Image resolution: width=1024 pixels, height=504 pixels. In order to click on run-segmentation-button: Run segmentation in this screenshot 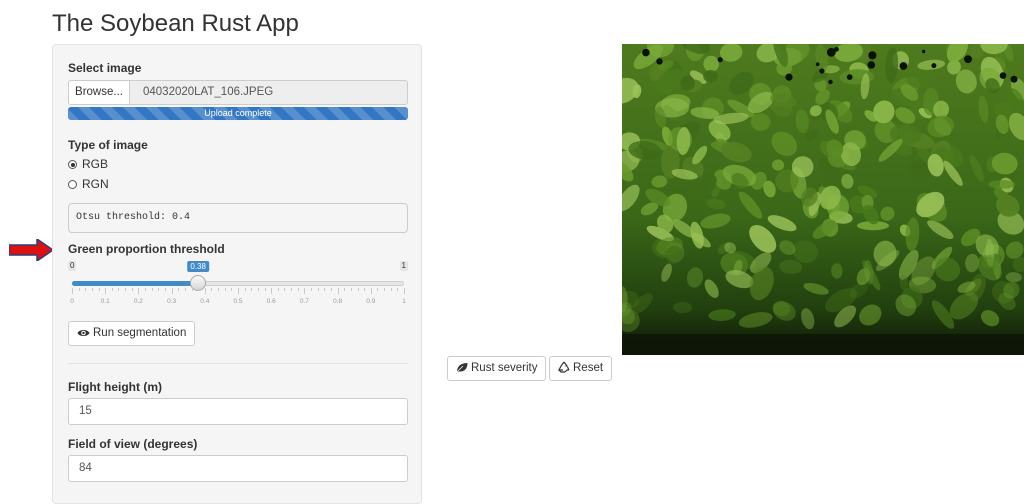, I will do `click(132, 333)`.